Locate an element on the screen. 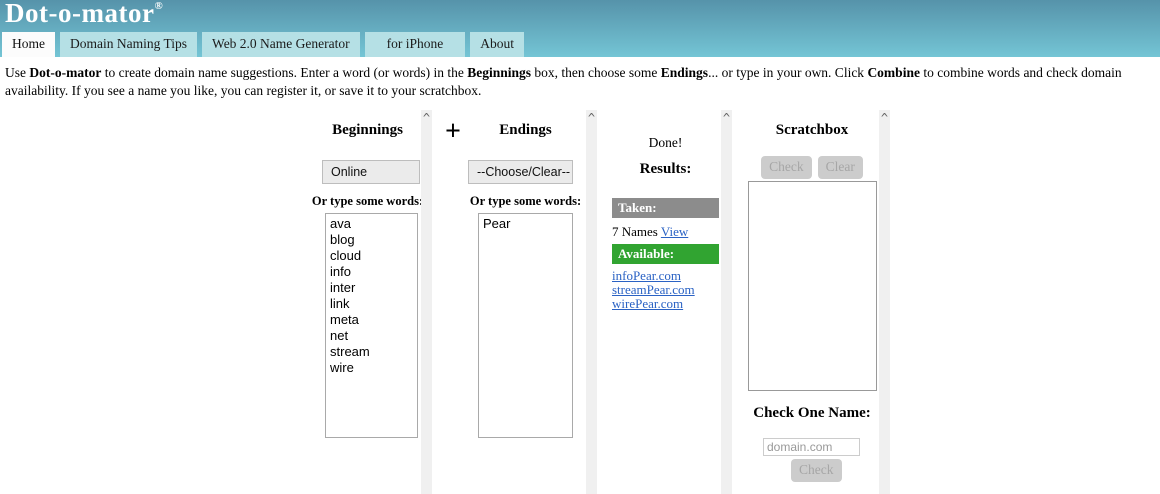 The height and width of the screenshot is (494, 1160). scratchbox-scrollbar: ^ is located at coordinates (884, 302).